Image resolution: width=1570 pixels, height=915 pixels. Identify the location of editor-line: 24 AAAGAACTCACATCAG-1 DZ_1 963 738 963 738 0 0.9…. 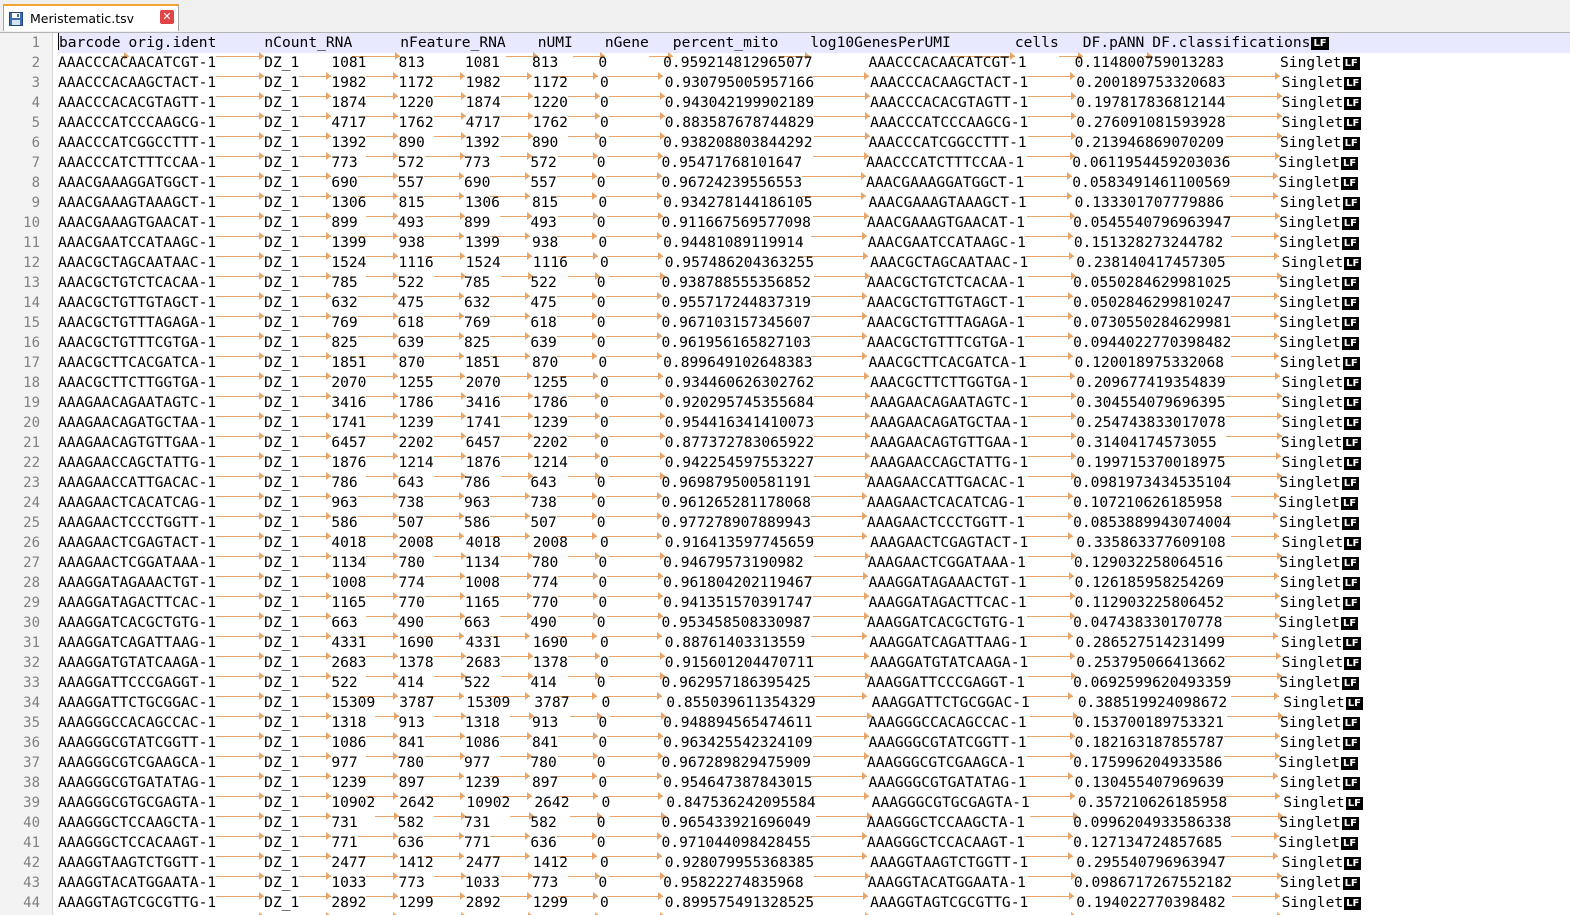
(785, 506).